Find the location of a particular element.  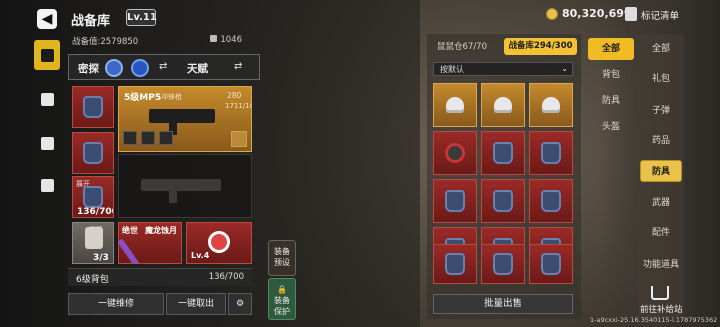

armor-slot is located at coordinates (93, 153).